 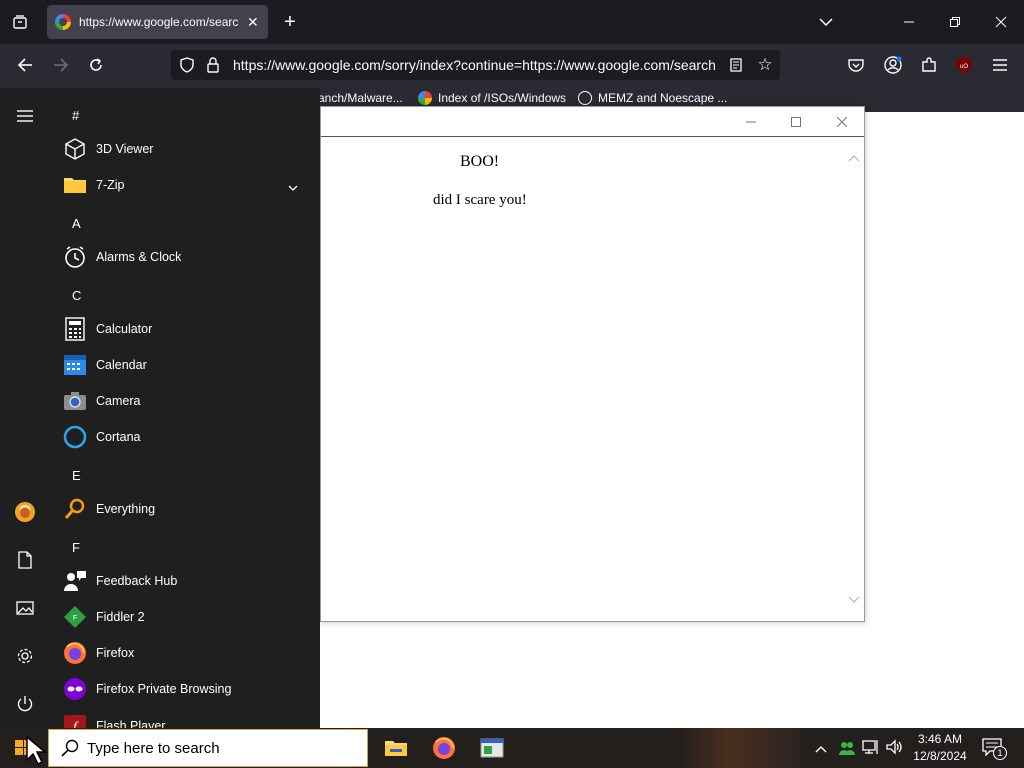 What do you see at coordinates (76, 295) in the screenshot?
I see `section-letter-c: C` at bounding box center [76, 295].